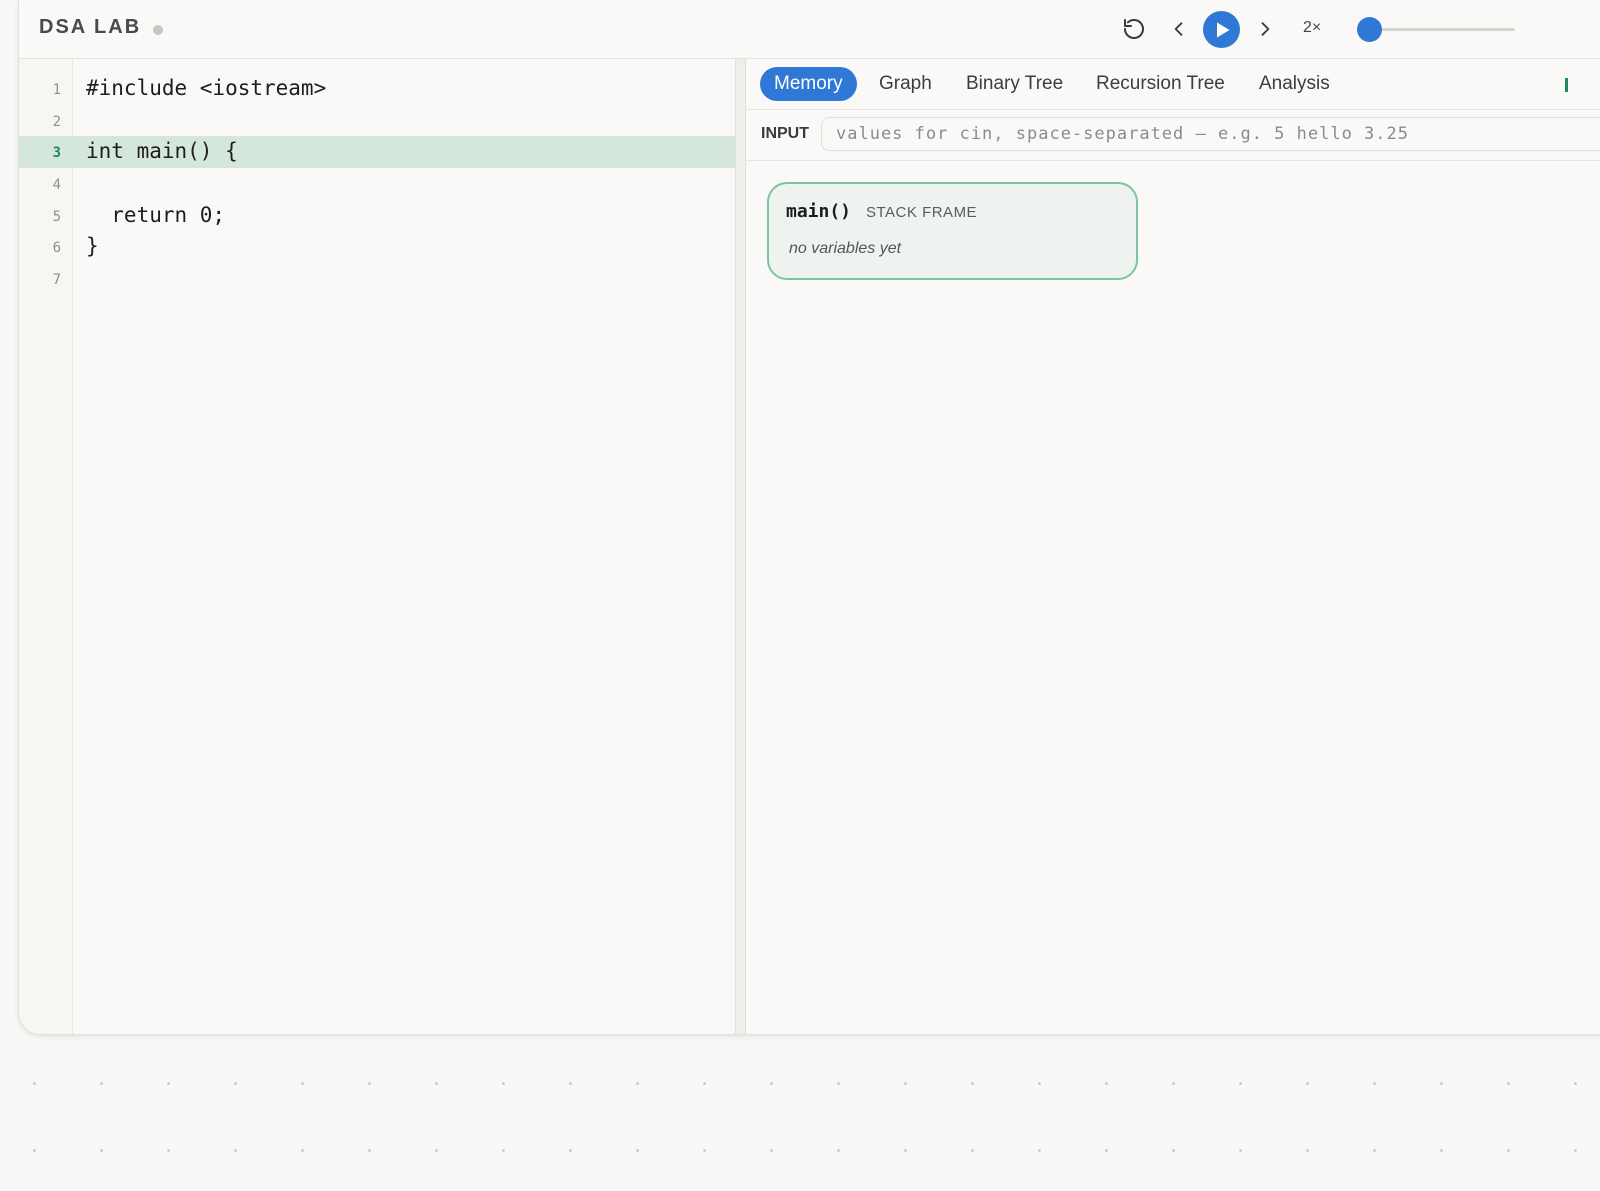 This screenshot has width=1600, height=1191. Describe the element at coordinates (56, 90) in the screenshot. I see `line-number: 1` at that location.